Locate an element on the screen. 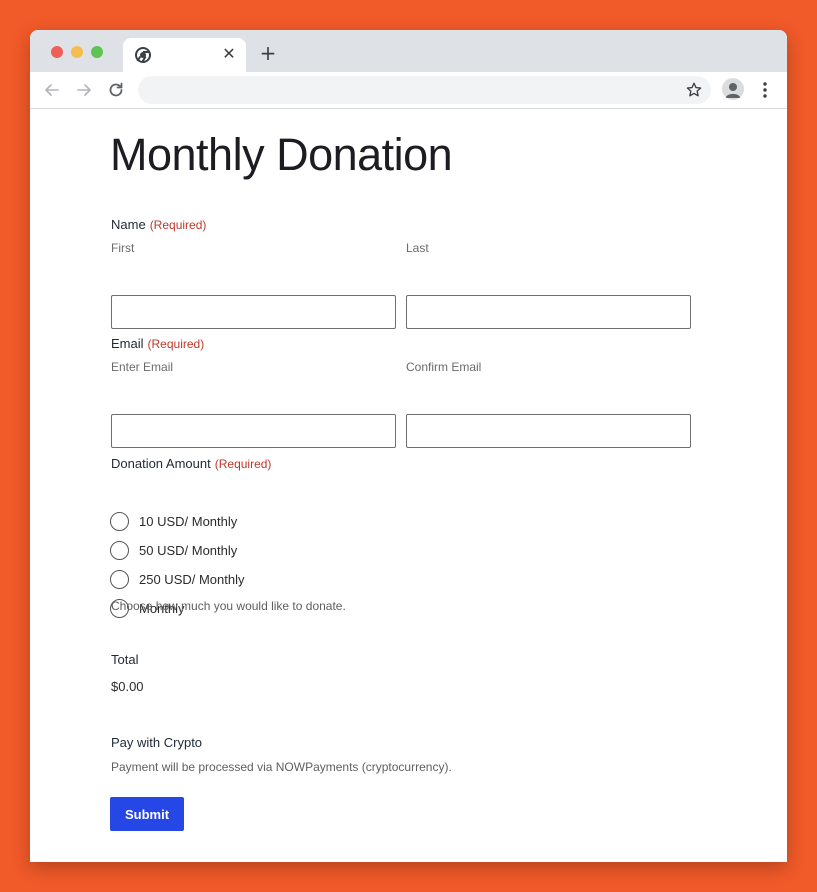 The height and width of the screenshot is (892, 817). chrome-icon is located at coordinates (143, 55).